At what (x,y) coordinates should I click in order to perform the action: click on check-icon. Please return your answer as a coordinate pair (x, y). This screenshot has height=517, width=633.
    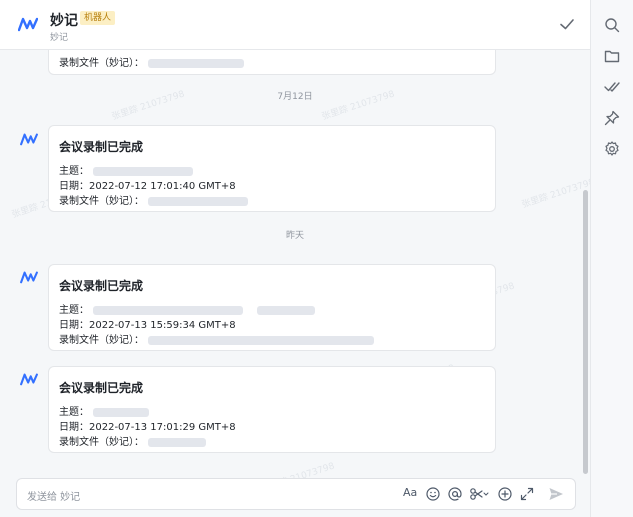
    Looking at the image, I should click on (567, 24).